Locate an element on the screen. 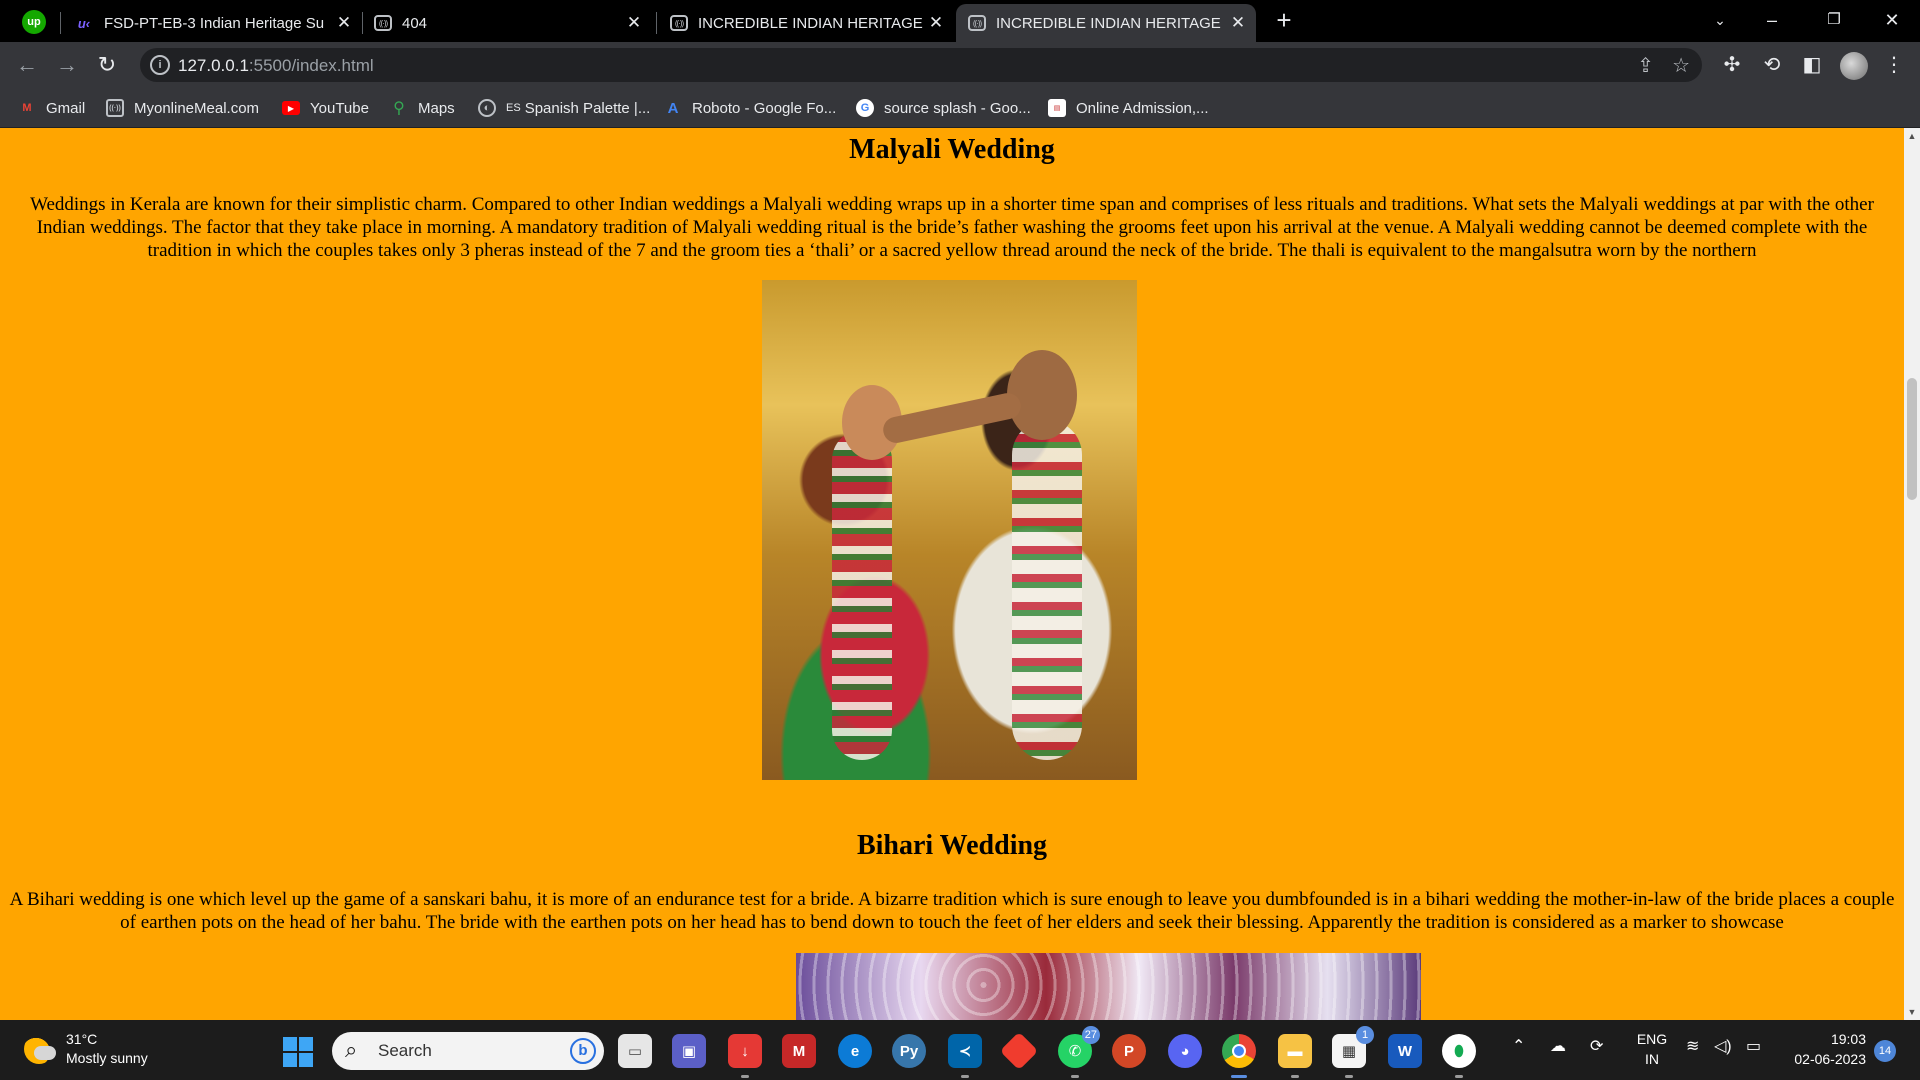  extensions-puzzle-icon: ✣ is located at coordinates (1732, 65).